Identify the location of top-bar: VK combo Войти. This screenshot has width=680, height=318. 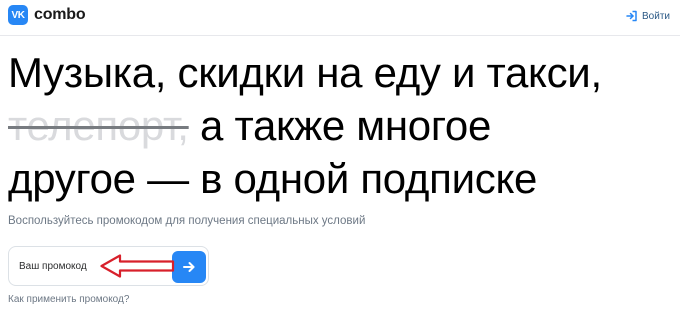
(340, 18).